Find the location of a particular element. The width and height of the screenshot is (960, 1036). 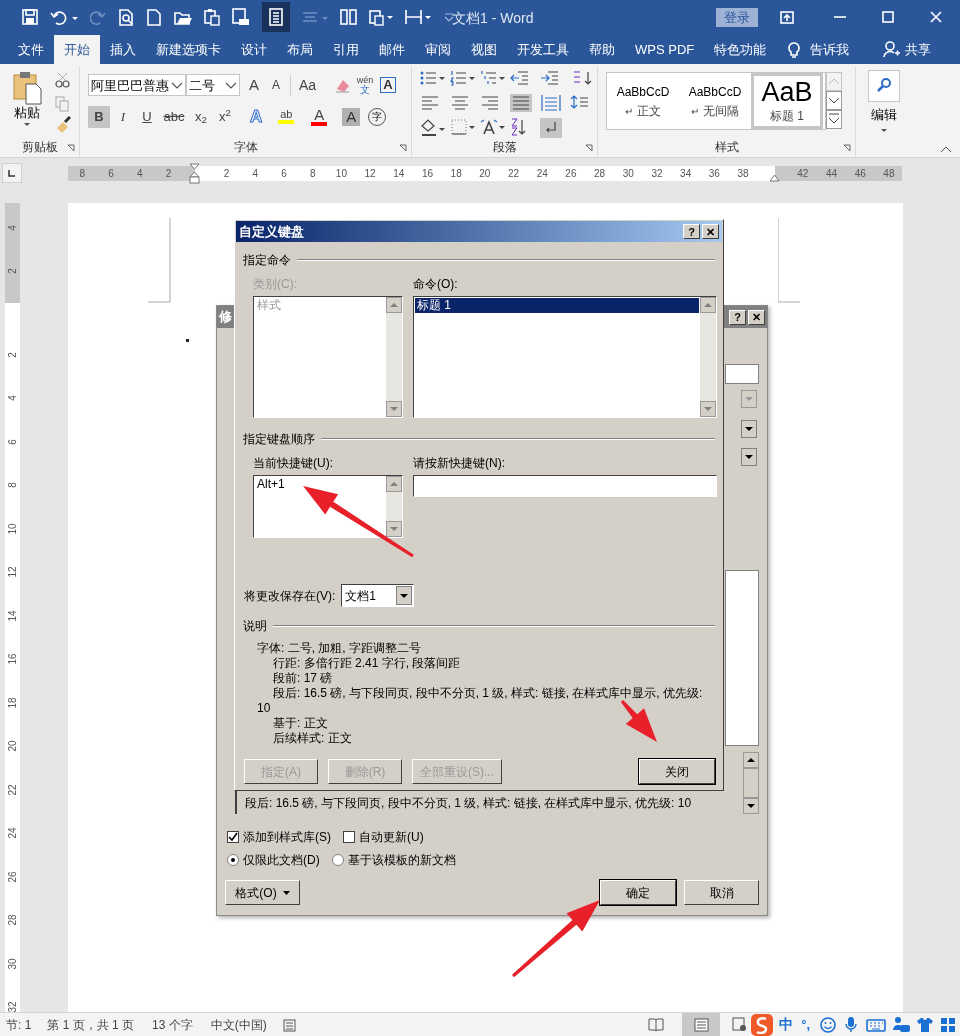

folder-icon is located at coordinates (183, 17).